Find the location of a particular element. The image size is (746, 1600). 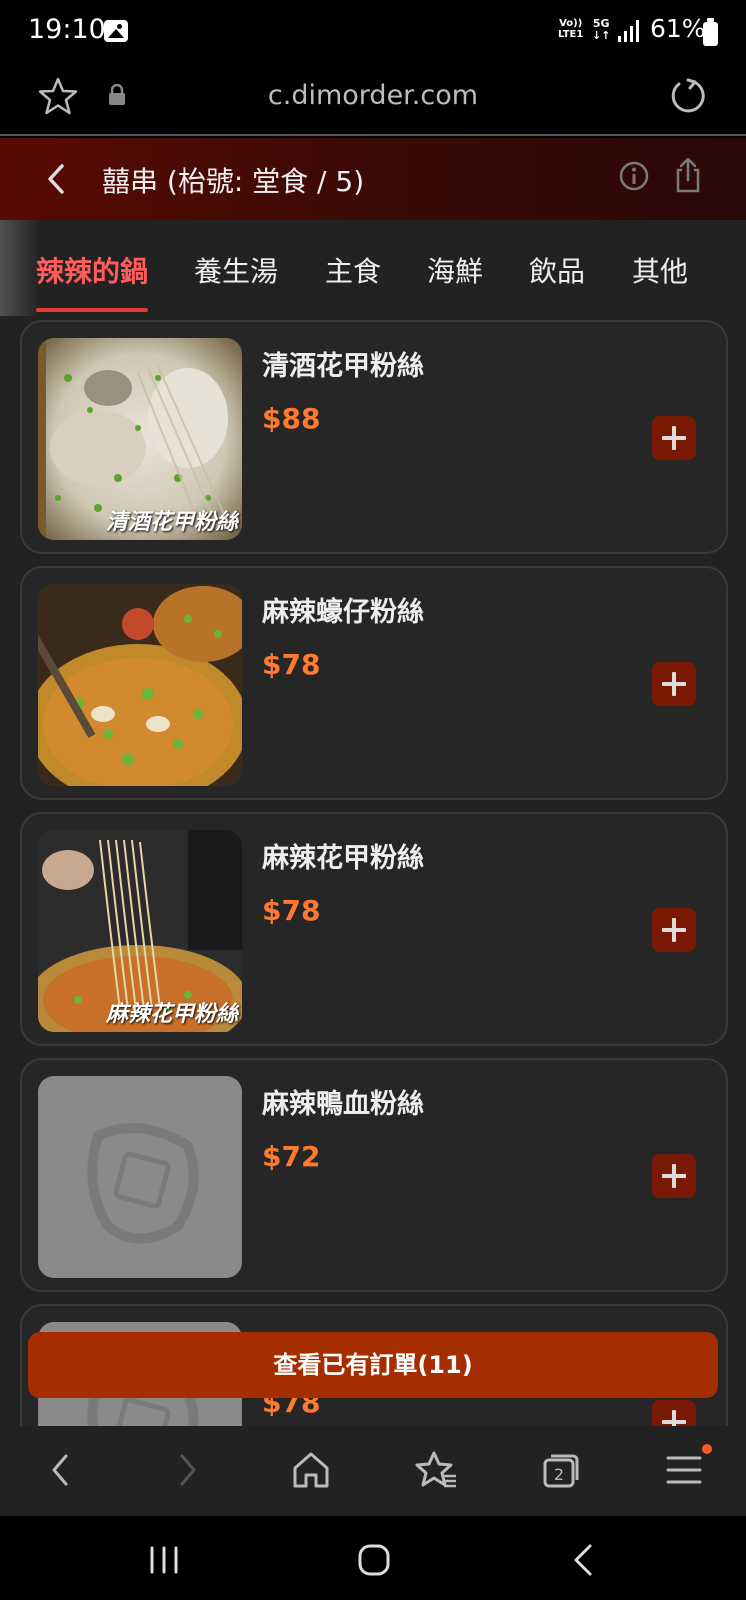

system-nav-bar is located at coordinates (373, 1558).